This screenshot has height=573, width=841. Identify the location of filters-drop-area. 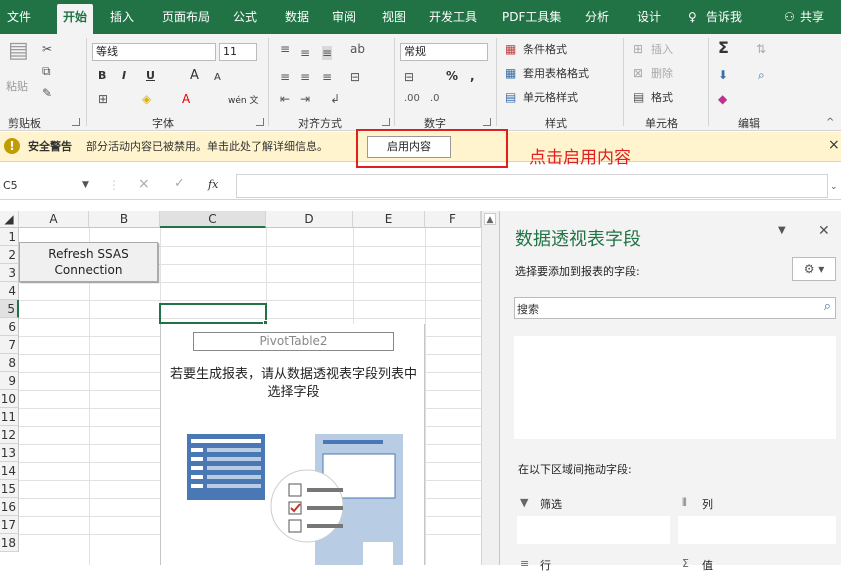
(593, 530).